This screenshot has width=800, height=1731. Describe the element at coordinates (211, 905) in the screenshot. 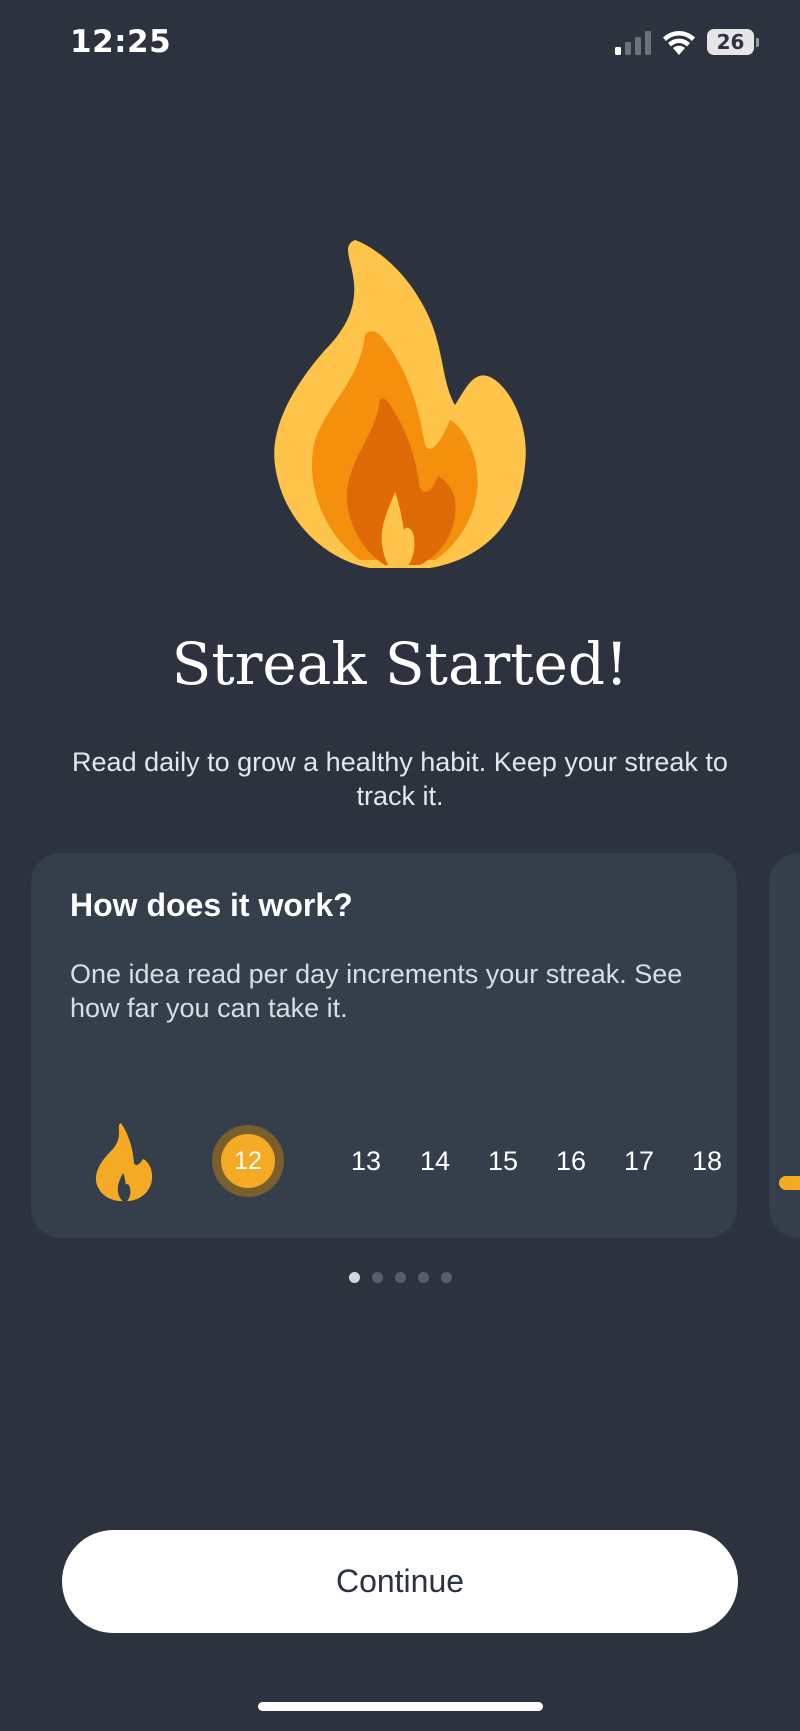

I see `card-title: How does it work?` at that location.